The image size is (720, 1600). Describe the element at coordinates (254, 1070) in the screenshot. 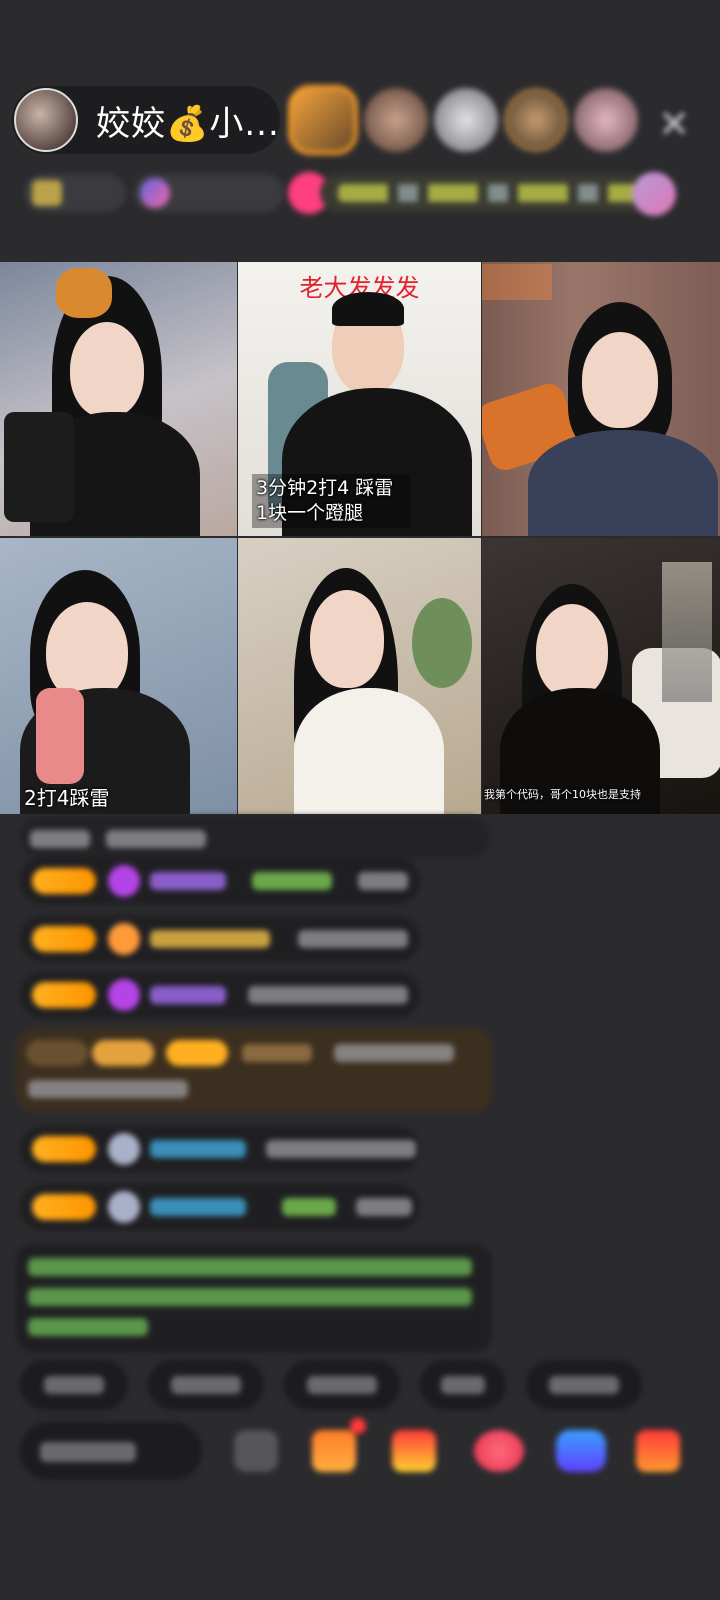

I see `gift-message` at that location.